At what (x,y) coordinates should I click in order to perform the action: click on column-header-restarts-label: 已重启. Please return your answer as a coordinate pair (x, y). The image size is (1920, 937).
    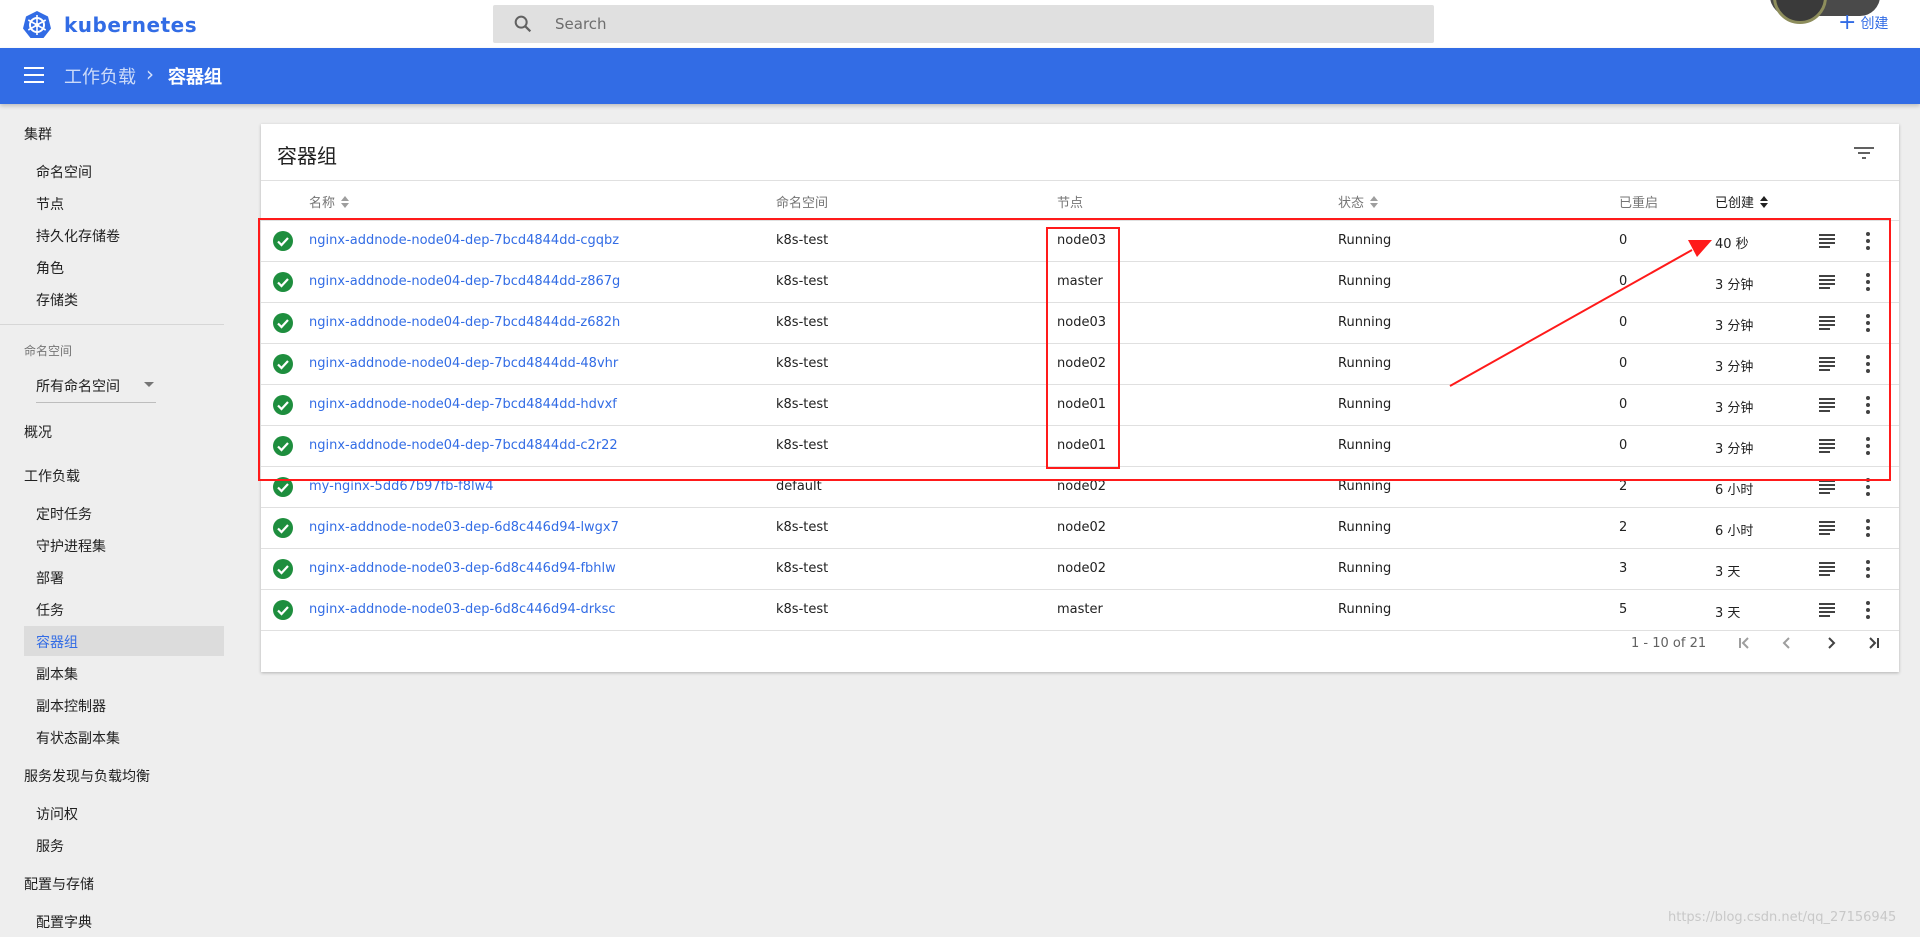
    Looking at the image, I should click on (1639, 203).